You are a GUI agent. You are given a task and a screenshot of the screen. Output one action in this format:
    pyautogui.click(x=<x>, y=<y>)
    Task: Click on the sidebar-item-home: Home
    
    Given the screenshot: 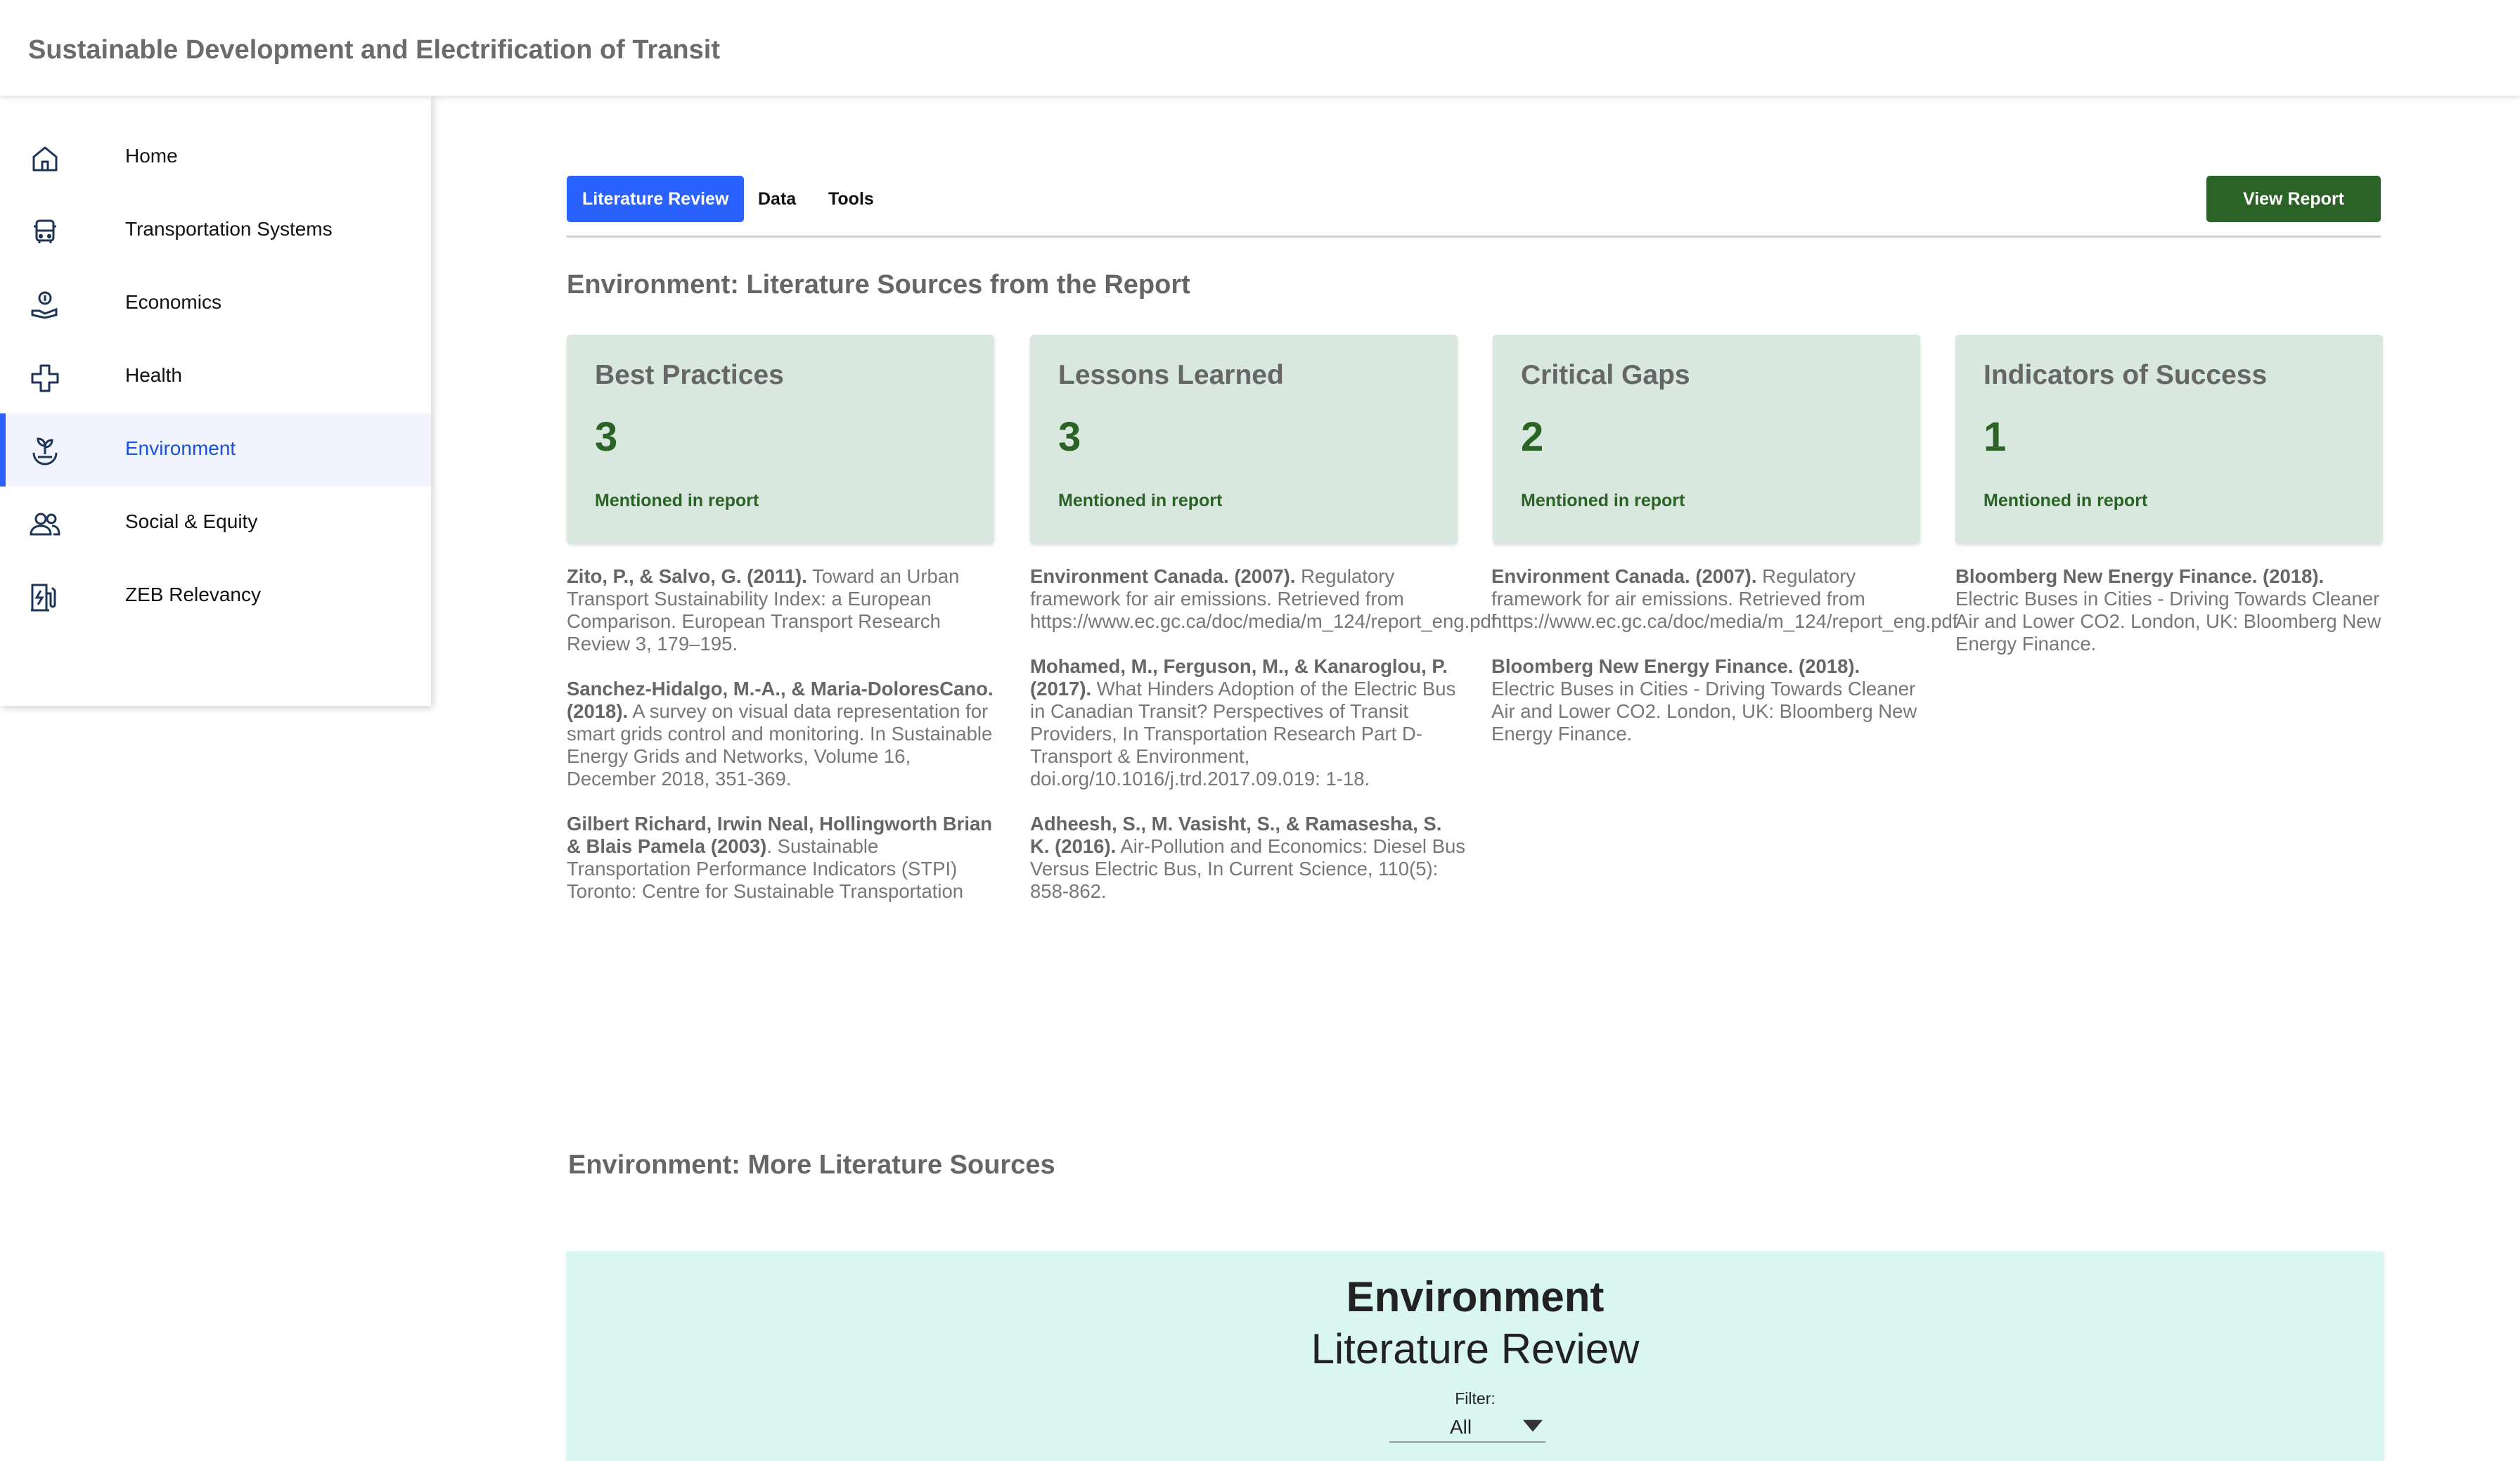 What is the action you would take?
    pyautogui.click(x=215, y=157)
    